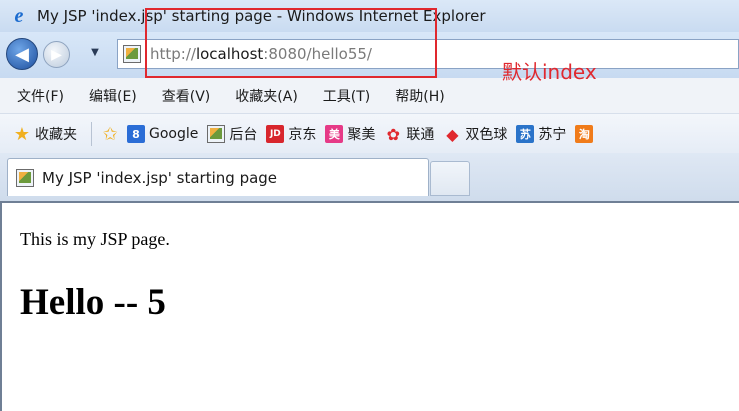 Image resolution: width=739 pixels, height=411 pixels. I want to click on favorite-google: 8 Google, so click(162, 134).